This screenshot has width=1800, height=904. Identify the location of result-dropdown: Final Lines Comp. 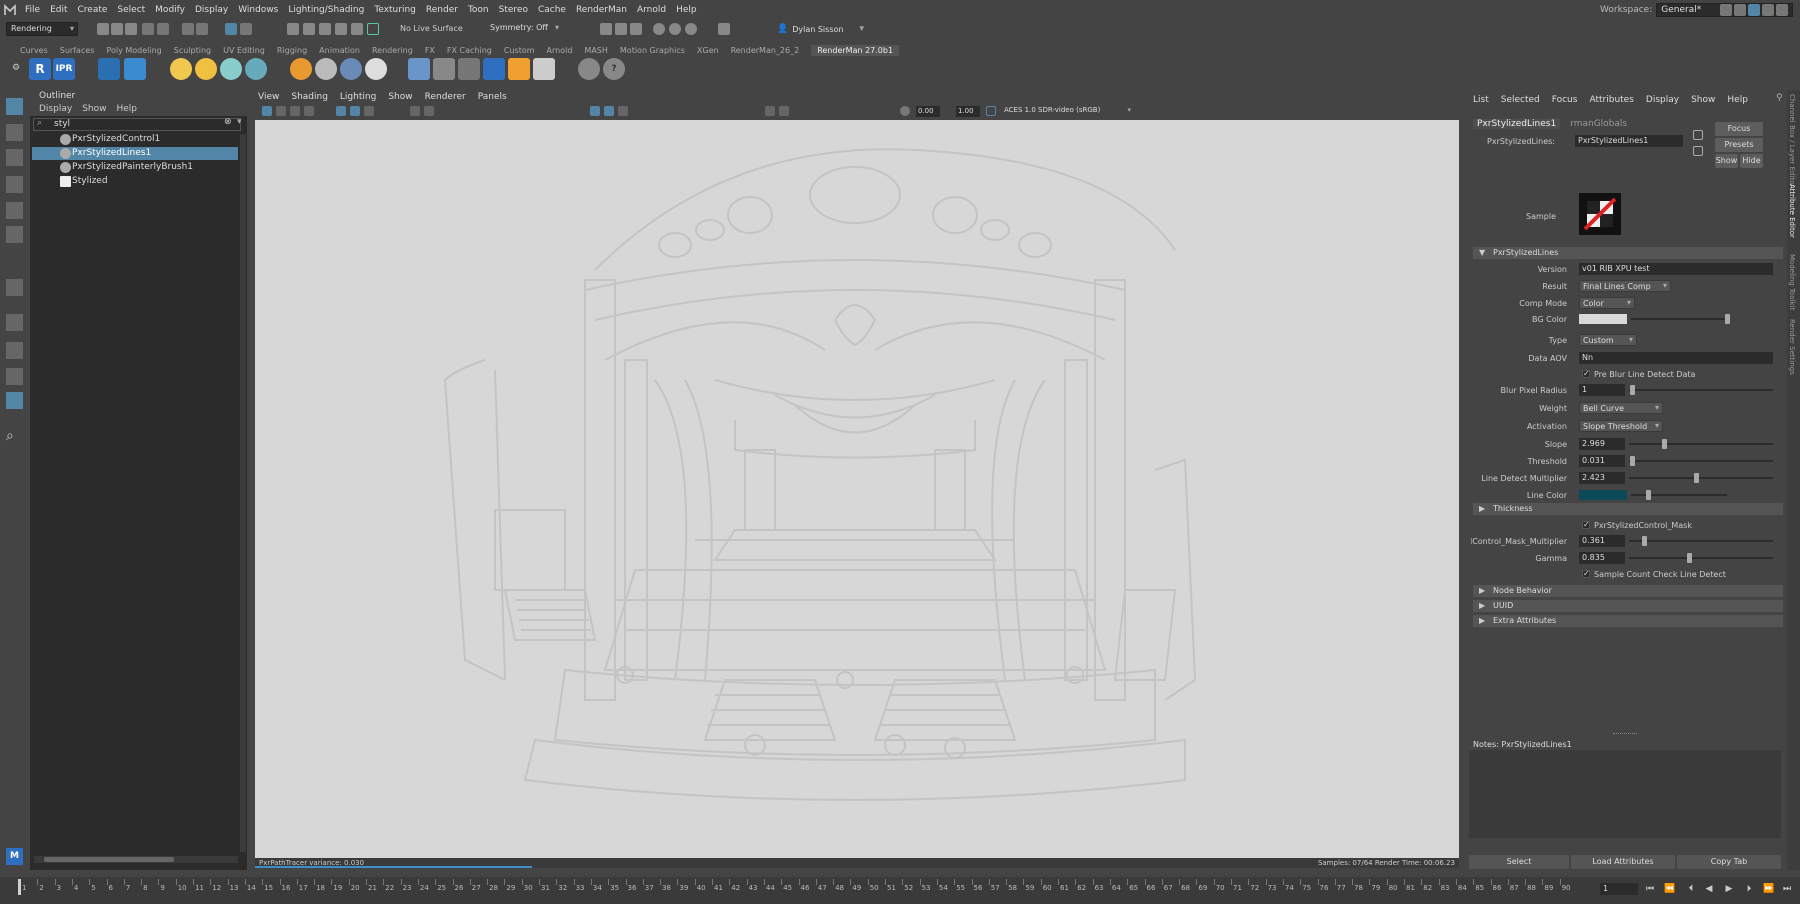
(1625, 286).